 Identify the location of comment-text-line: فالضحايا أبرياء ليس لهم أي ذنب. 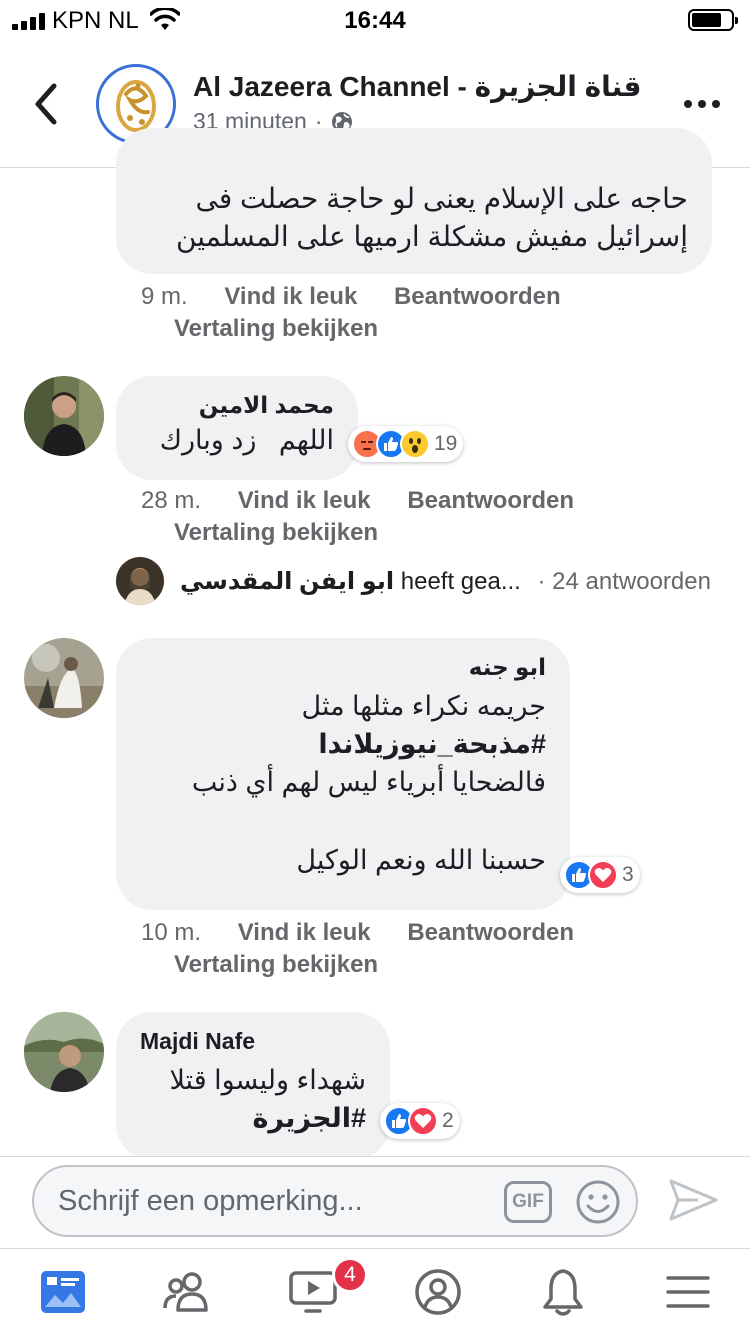
(368, 782).